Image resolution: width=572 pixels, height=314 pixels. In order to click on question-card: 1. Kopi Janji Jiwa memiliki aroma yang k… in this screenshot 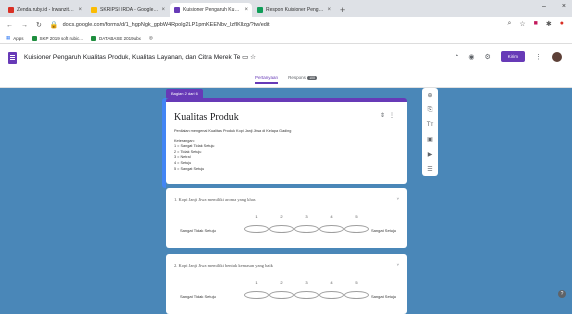, I will do `click(286, 218)`.